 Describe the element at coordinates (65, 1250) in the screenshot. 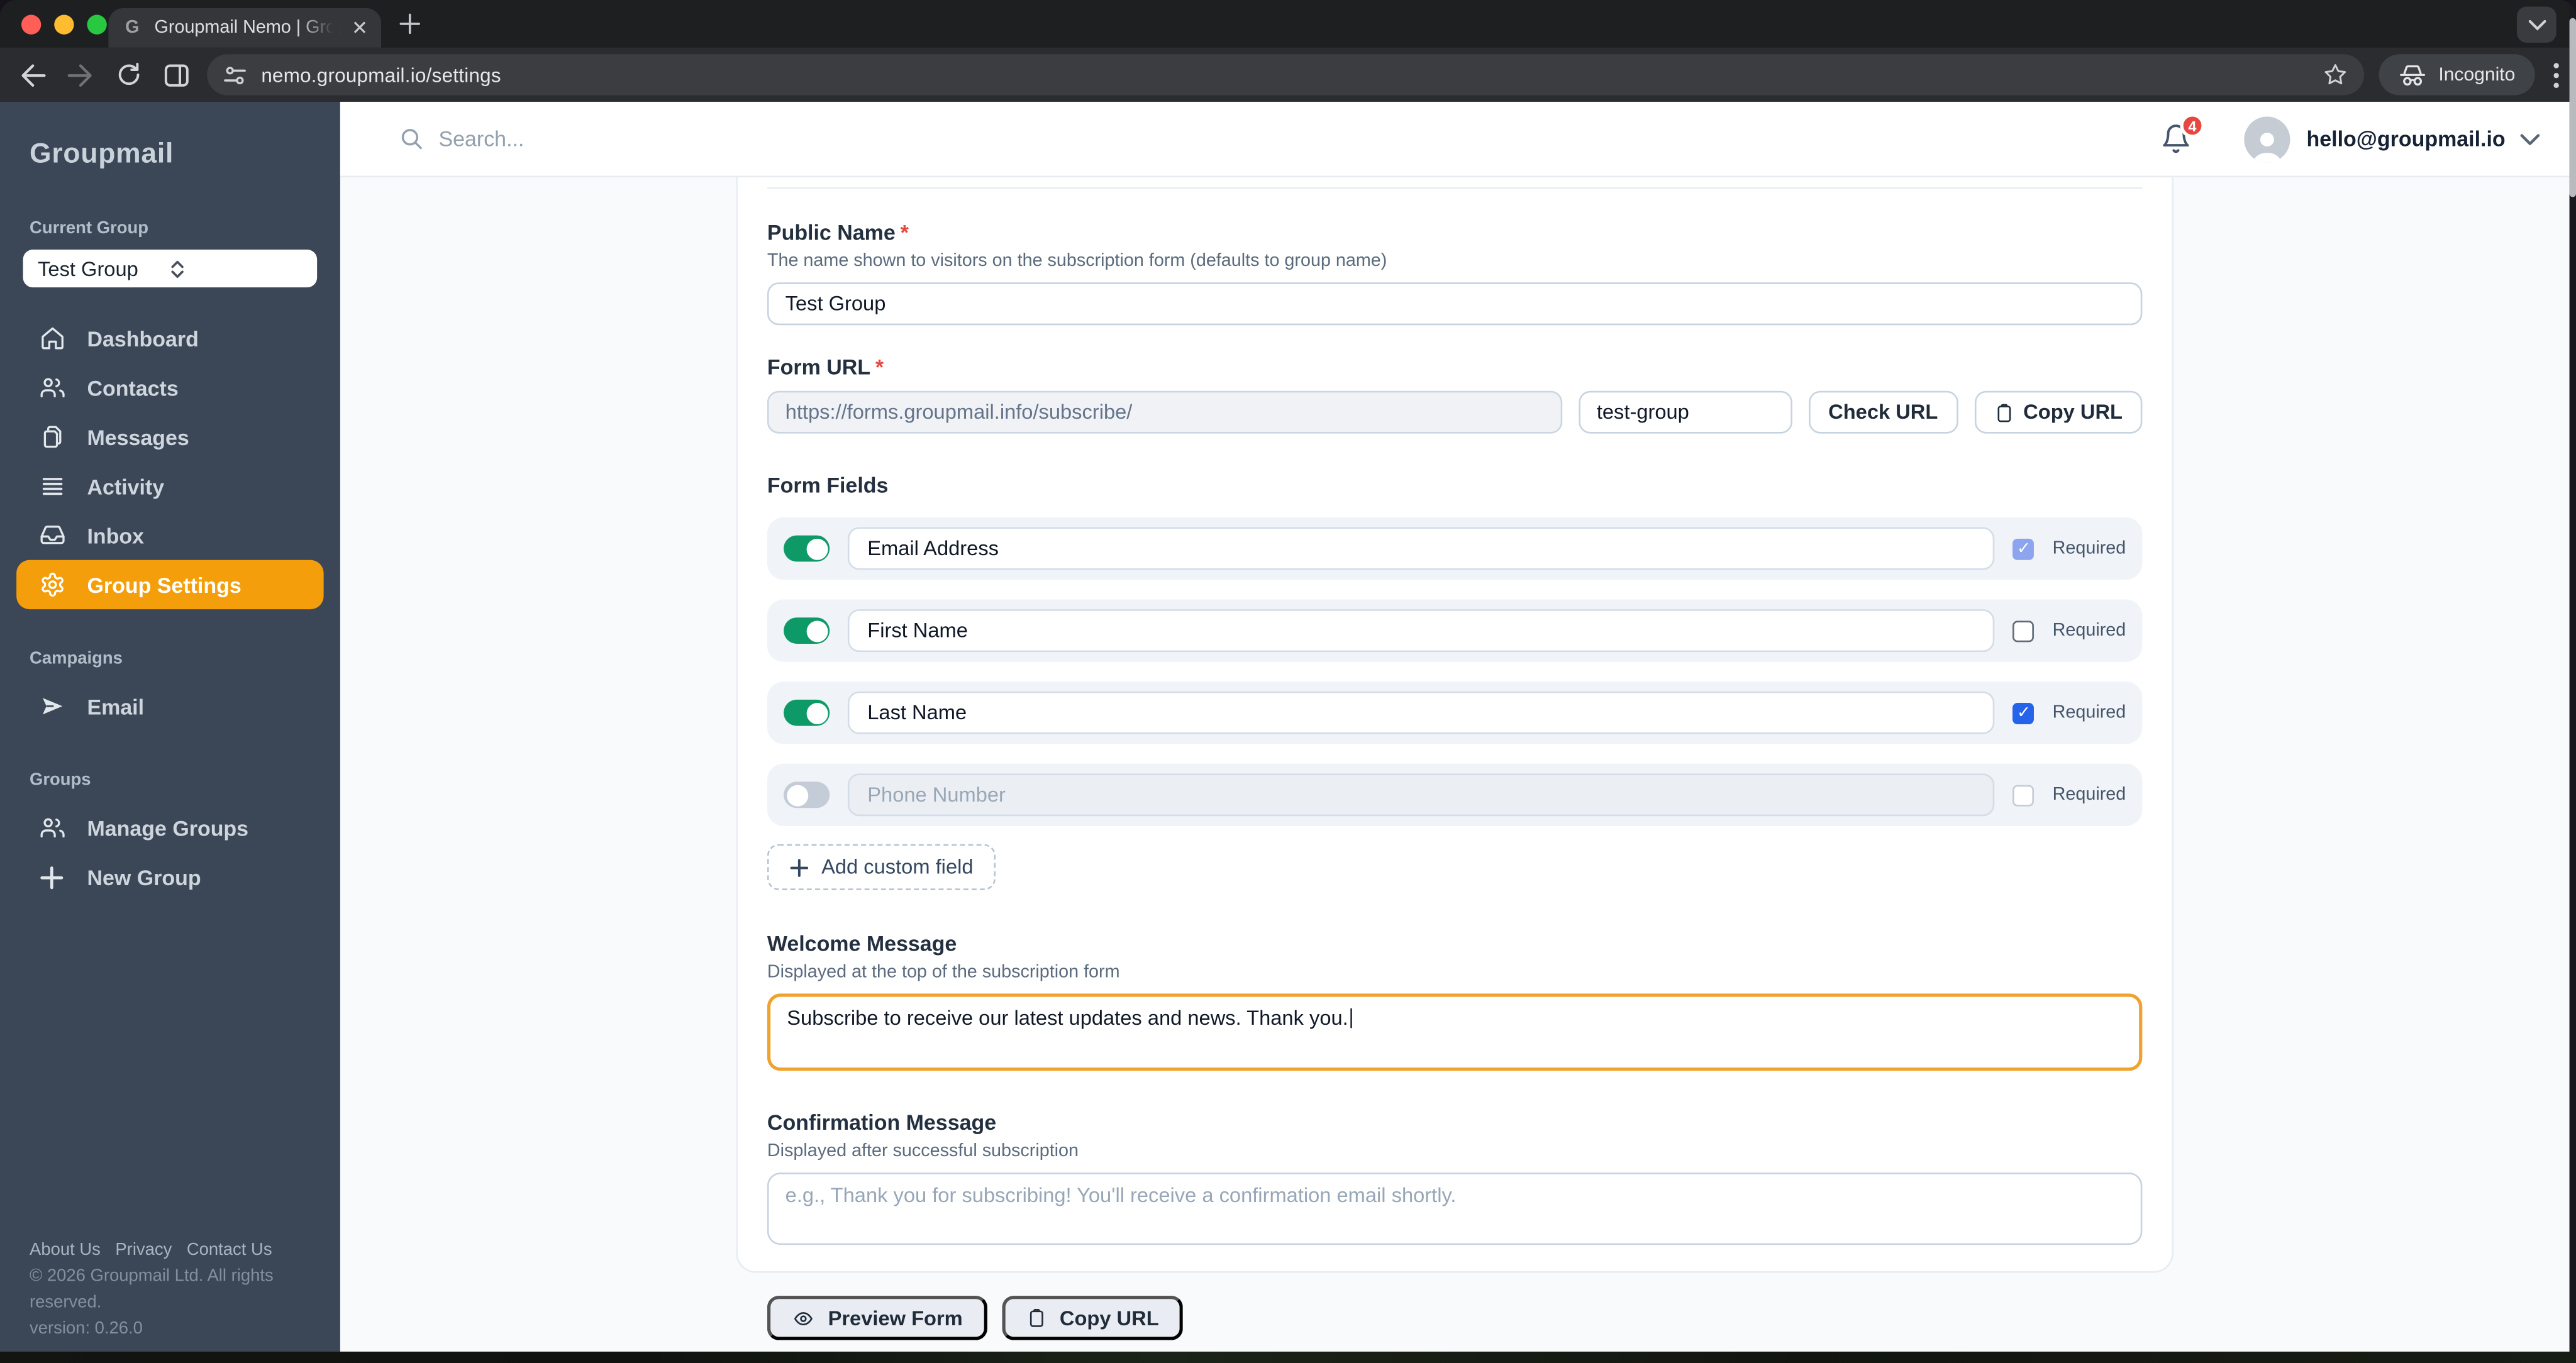

I see `about-us-link: About Us` at that location.